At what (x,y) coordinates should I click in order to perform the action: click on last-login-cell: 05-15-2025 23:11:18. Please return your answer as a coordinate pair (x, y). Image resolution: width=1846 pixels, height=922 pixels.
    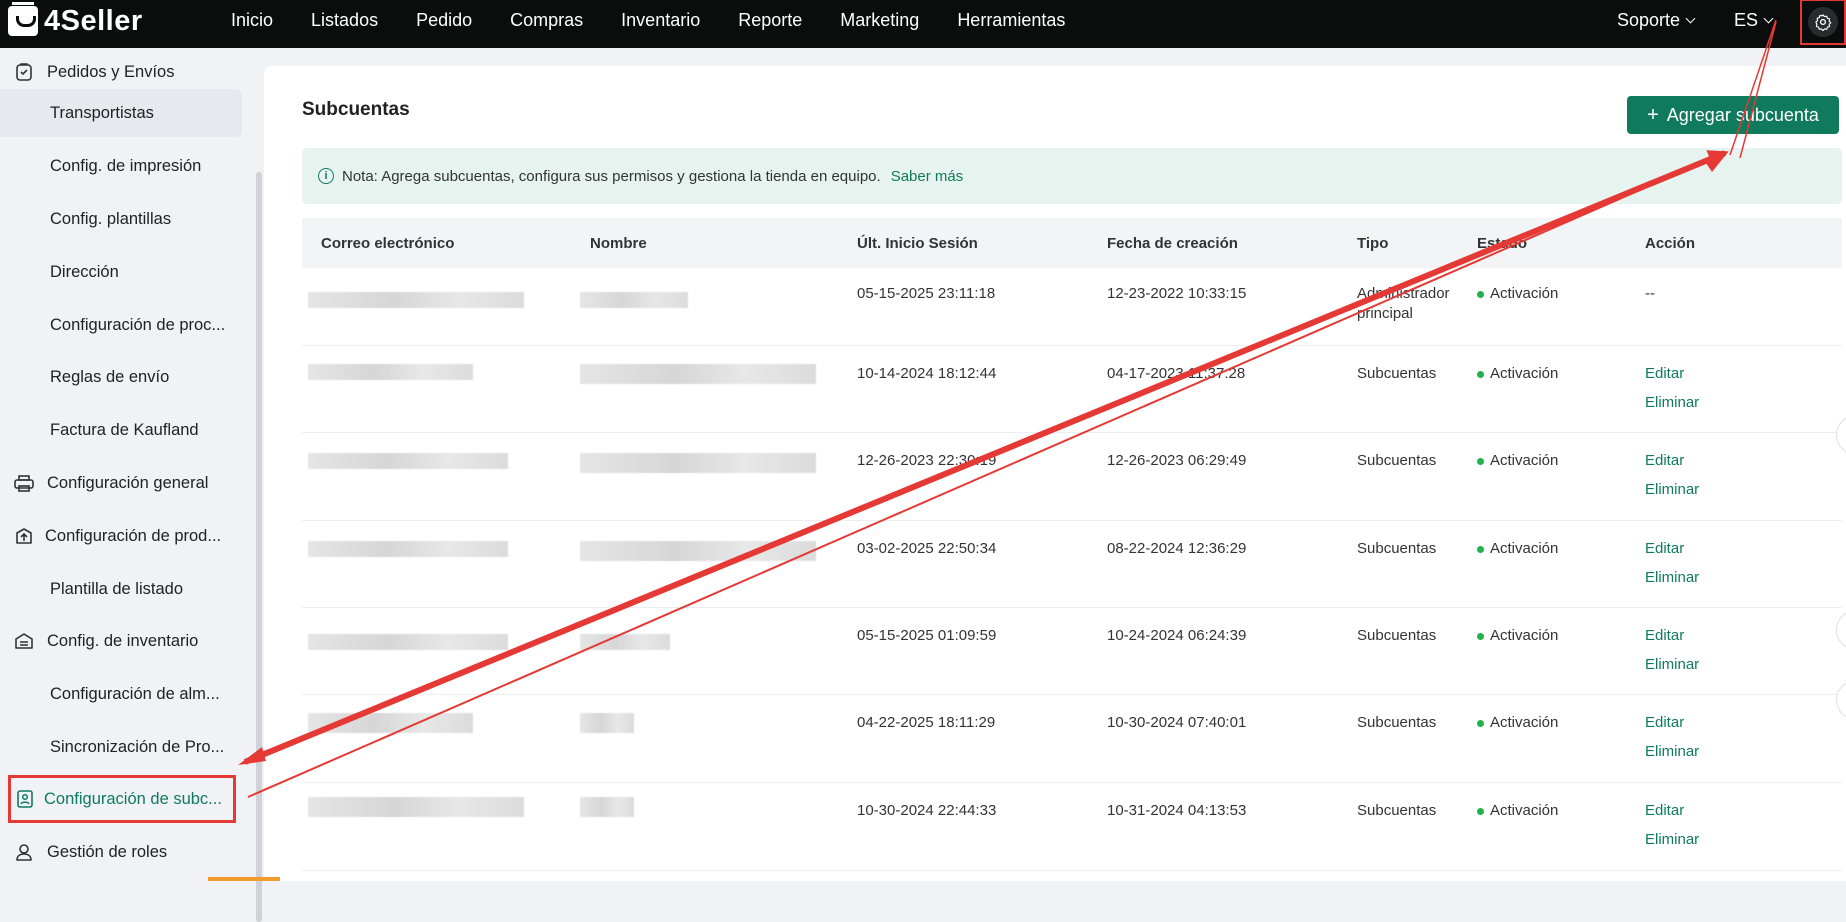
    Looking at the image, I should click on (926, 293).